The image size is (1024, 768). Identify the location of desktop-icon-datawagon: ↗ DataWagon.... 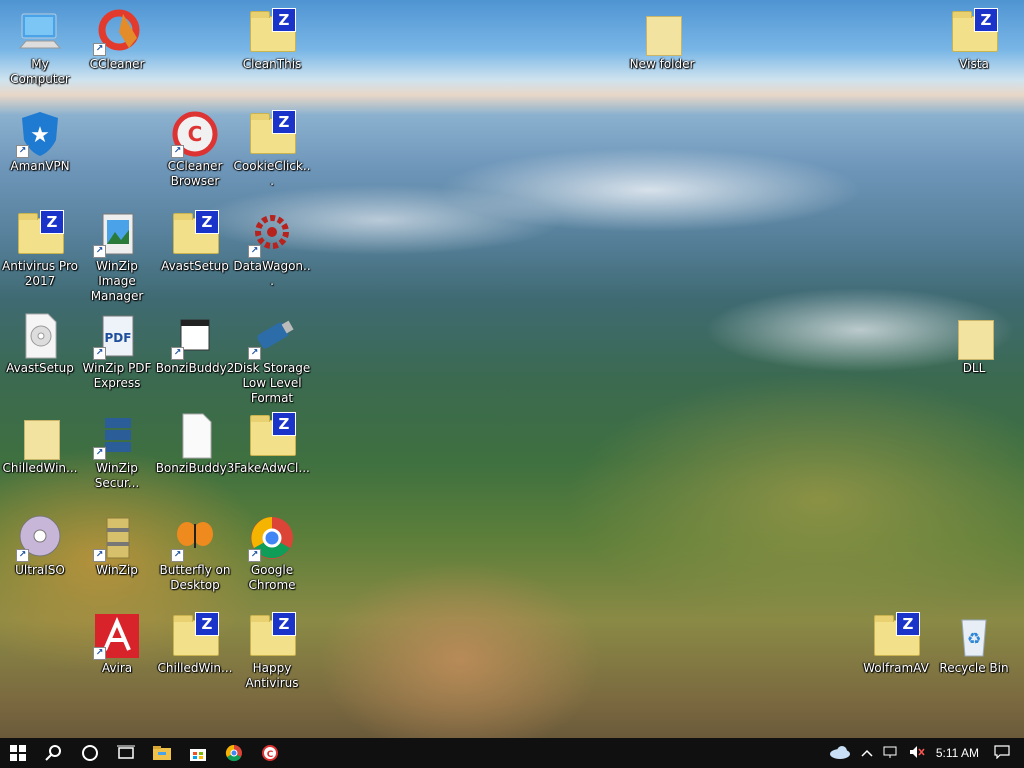
(272, 249).